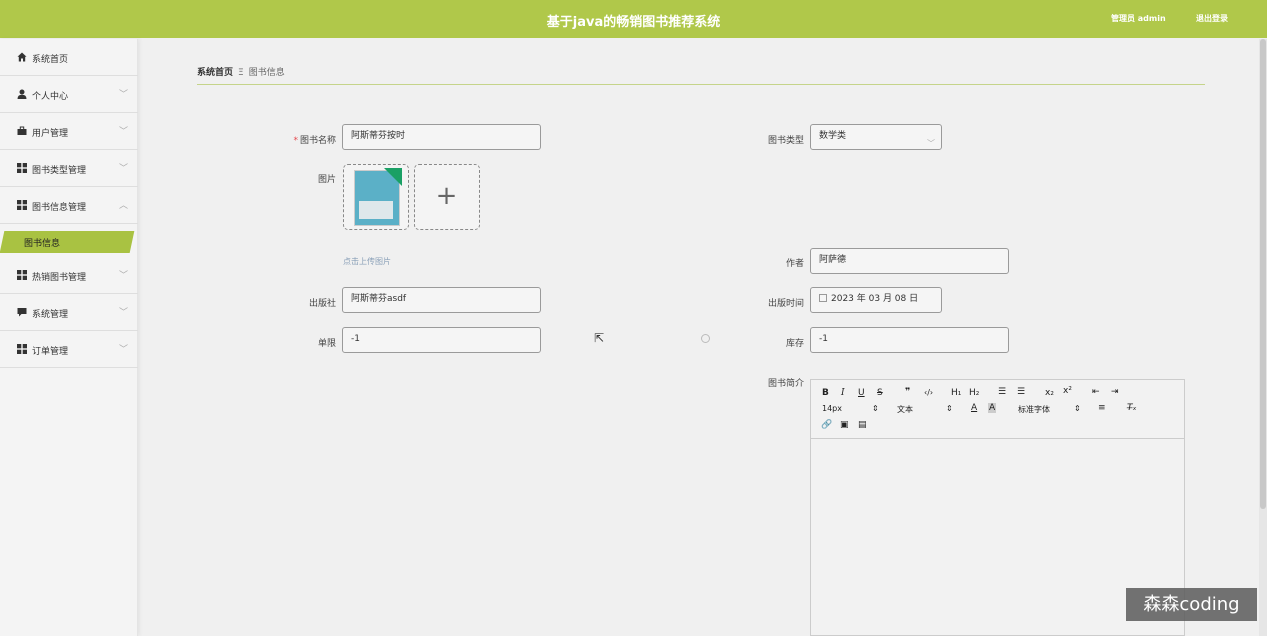  I want to click on sidebar-item-personal: 个人中心 ﹀, so click(69, 94).